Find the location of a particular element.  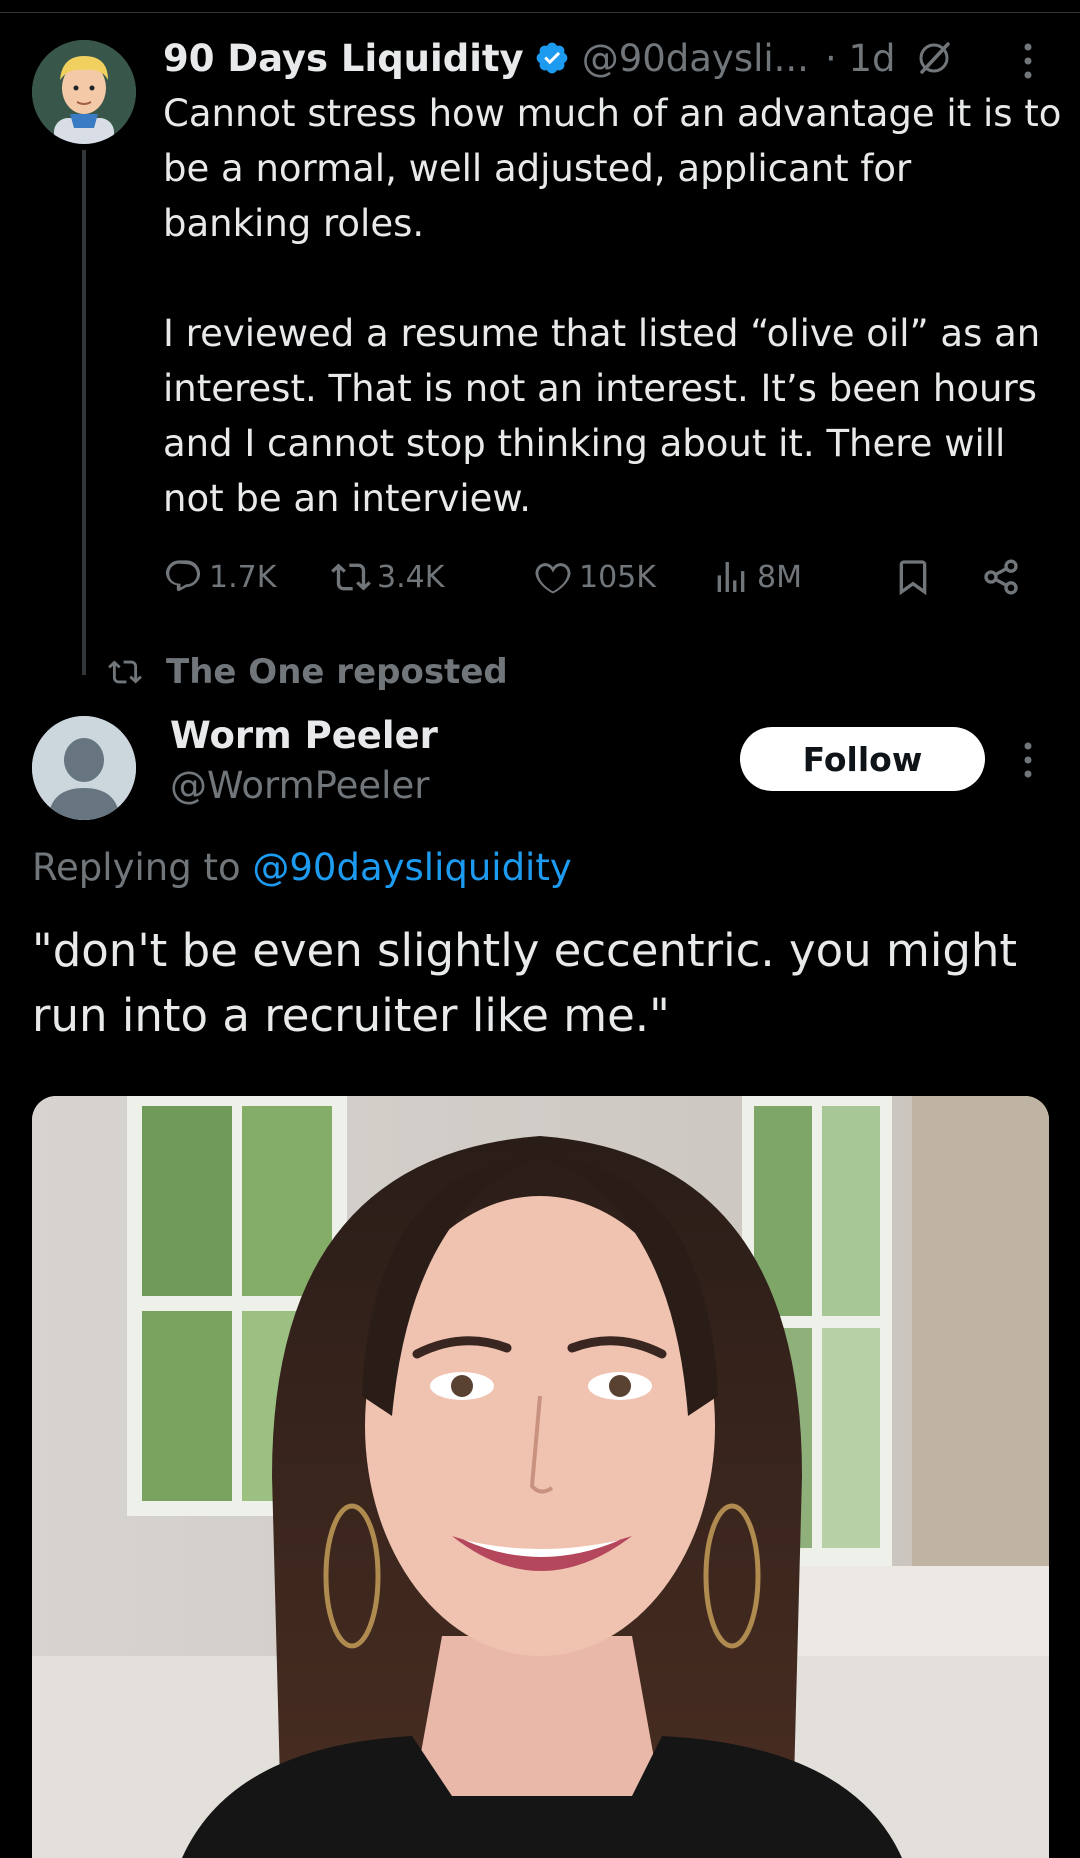

replying-to: Replying to @90daysliquidity is located at coordinates (302, 867).